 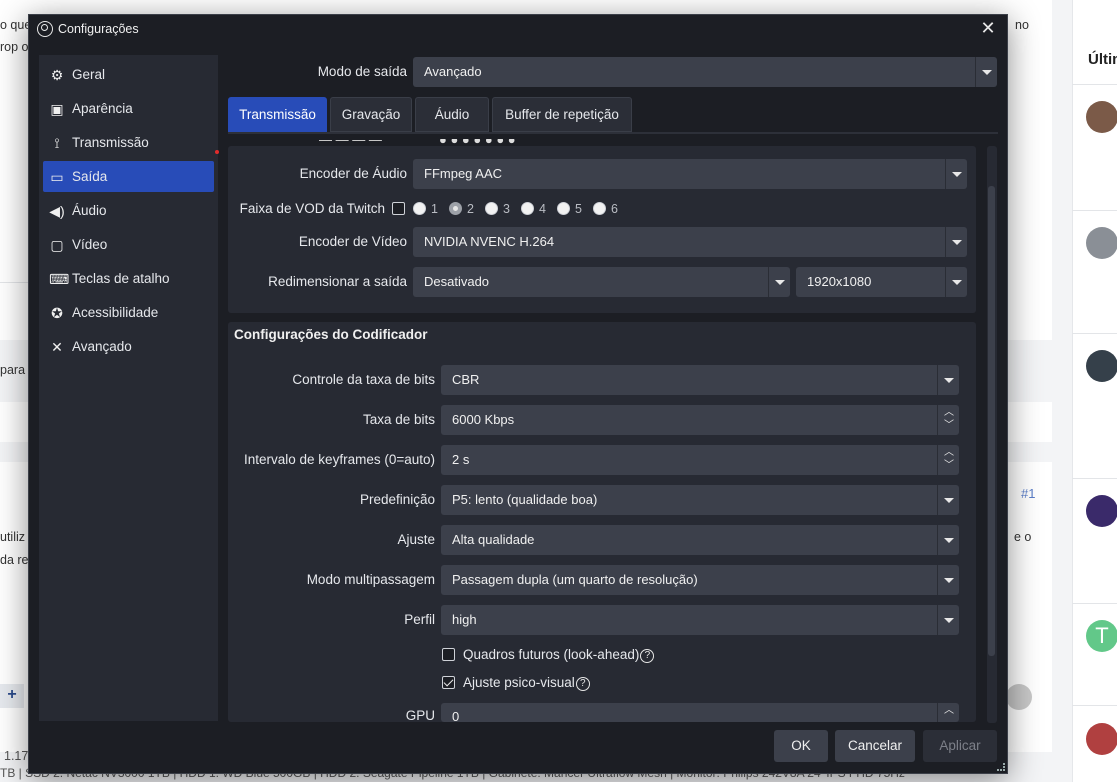 What do you see at coordinates (1102, 59) in the screenshot?
I see `sidebar-heading: Últim` at bounding box center [1102, 59].